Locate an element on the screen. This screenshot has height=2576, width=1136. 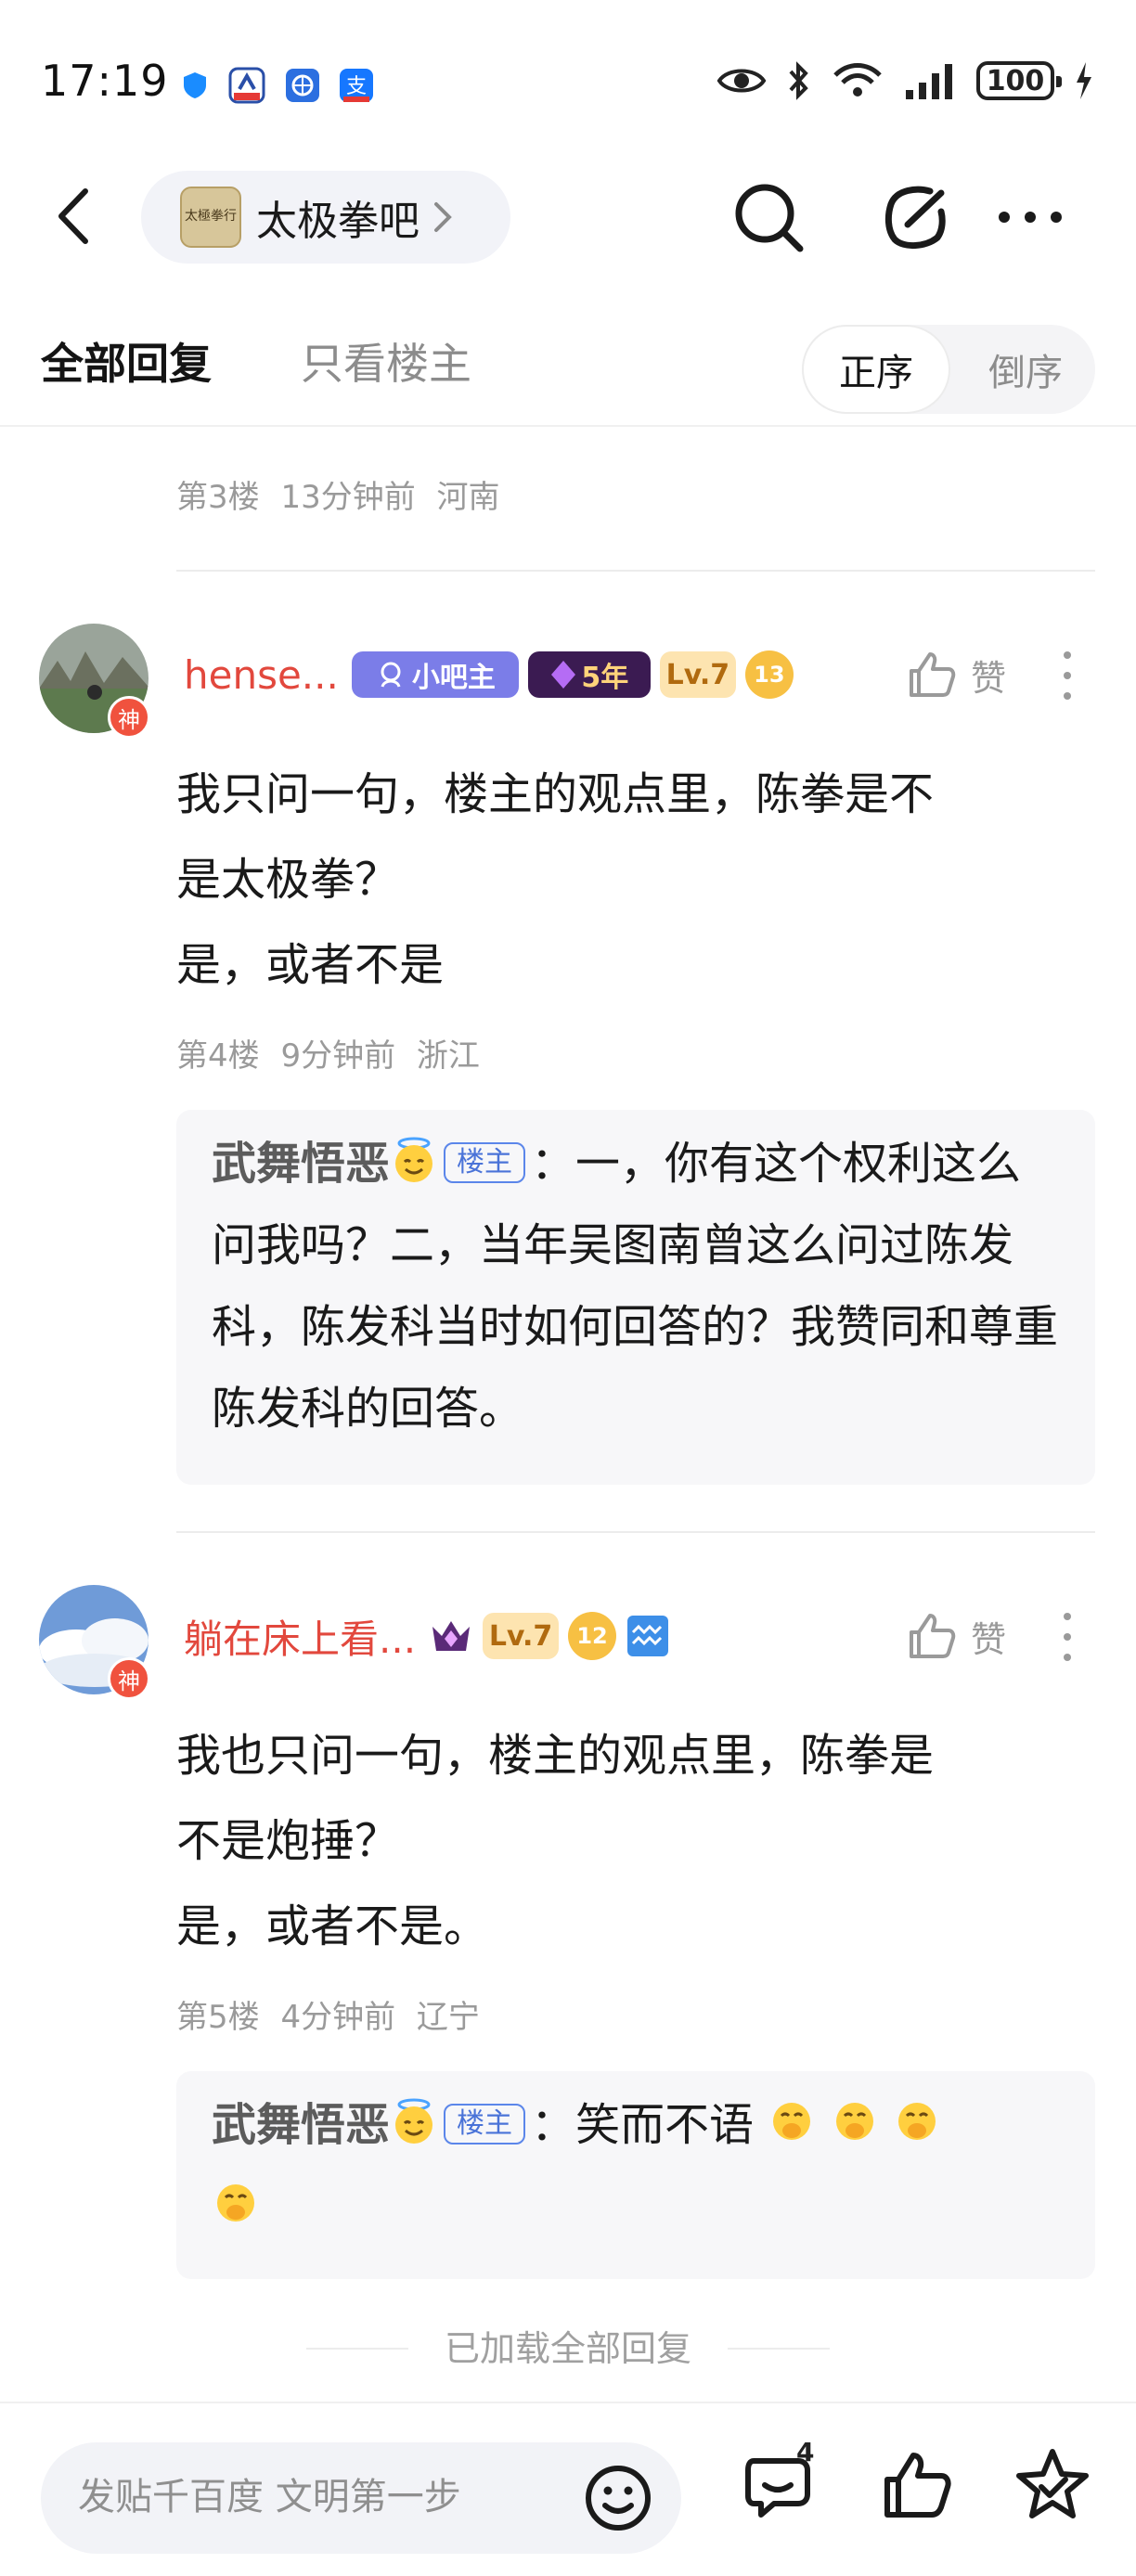
chevron-right-icon is located at coordinates (443, 217).